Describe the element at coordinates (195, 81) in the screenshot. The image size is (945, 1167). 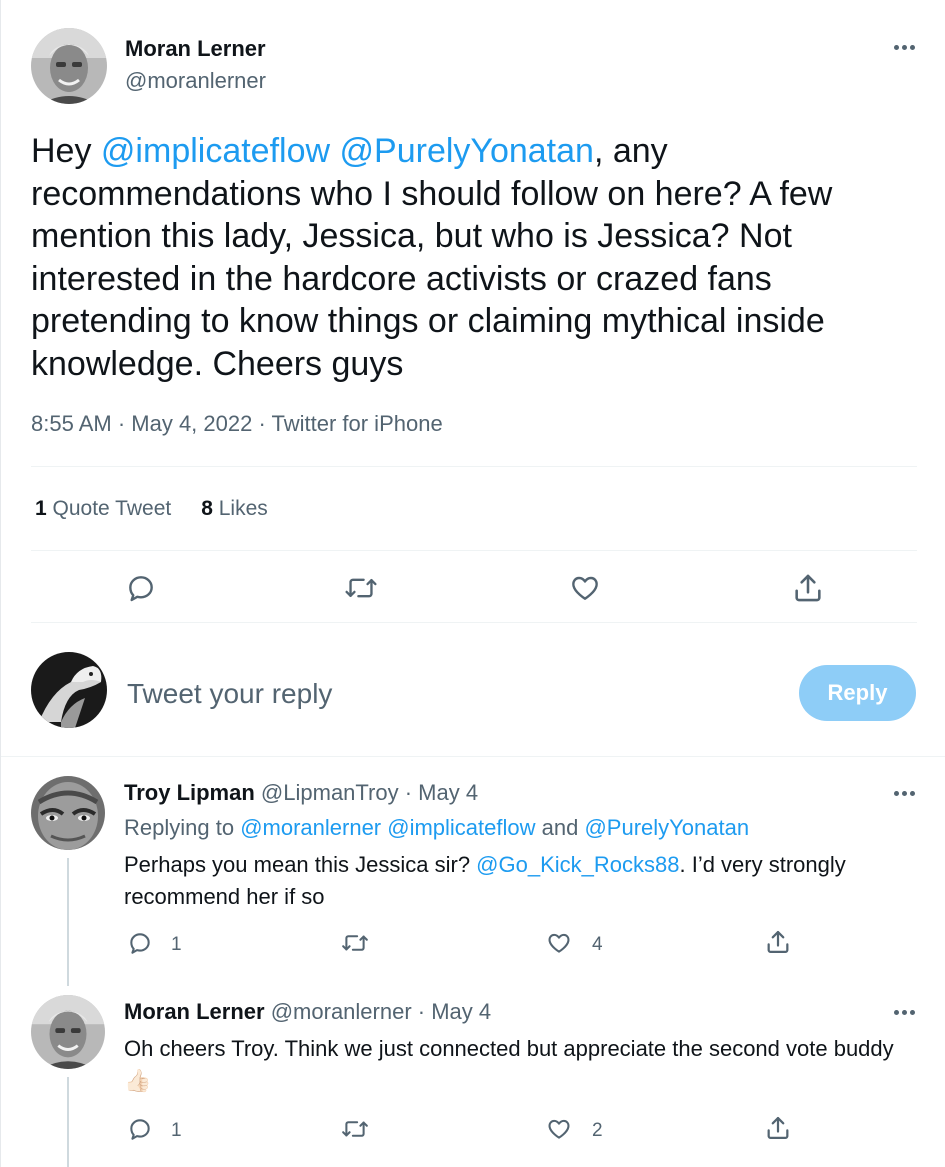
I see `author-handle: @moranlerner` at that location.